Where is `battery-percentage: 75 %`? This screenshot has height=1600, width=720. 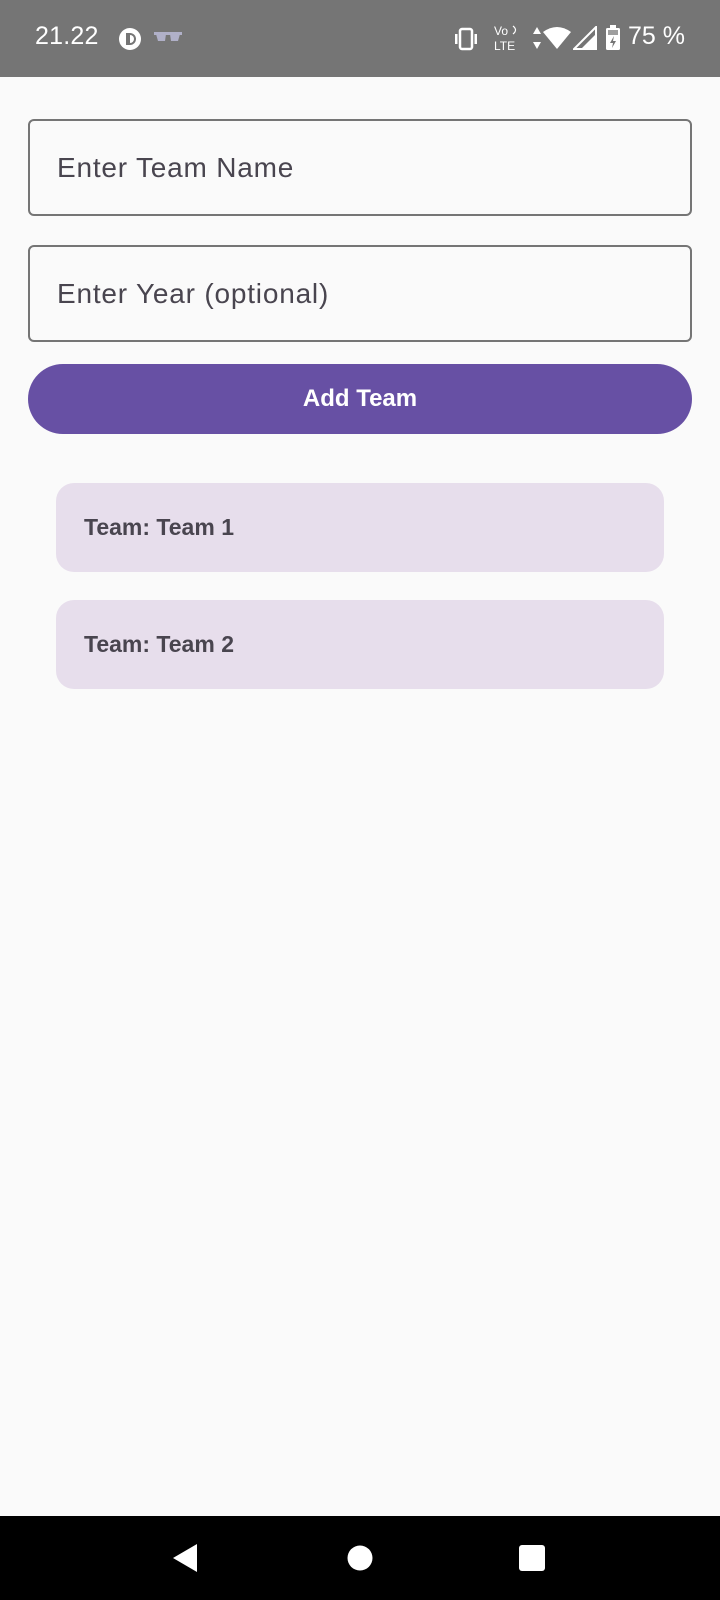 battery-percentage: 75 % is located at coordinates (656, 36).